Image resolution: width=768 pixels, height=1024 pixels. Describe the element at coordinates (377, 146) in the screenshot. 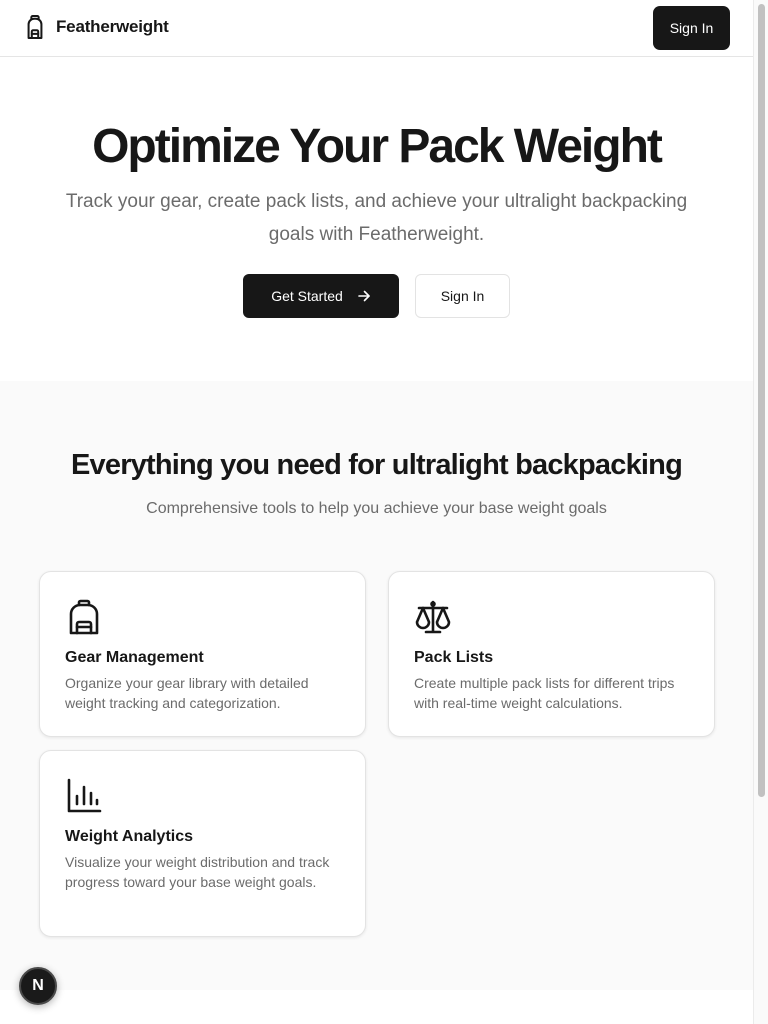

I see `hero-title: Optimize Your Pack Weight` at that location.